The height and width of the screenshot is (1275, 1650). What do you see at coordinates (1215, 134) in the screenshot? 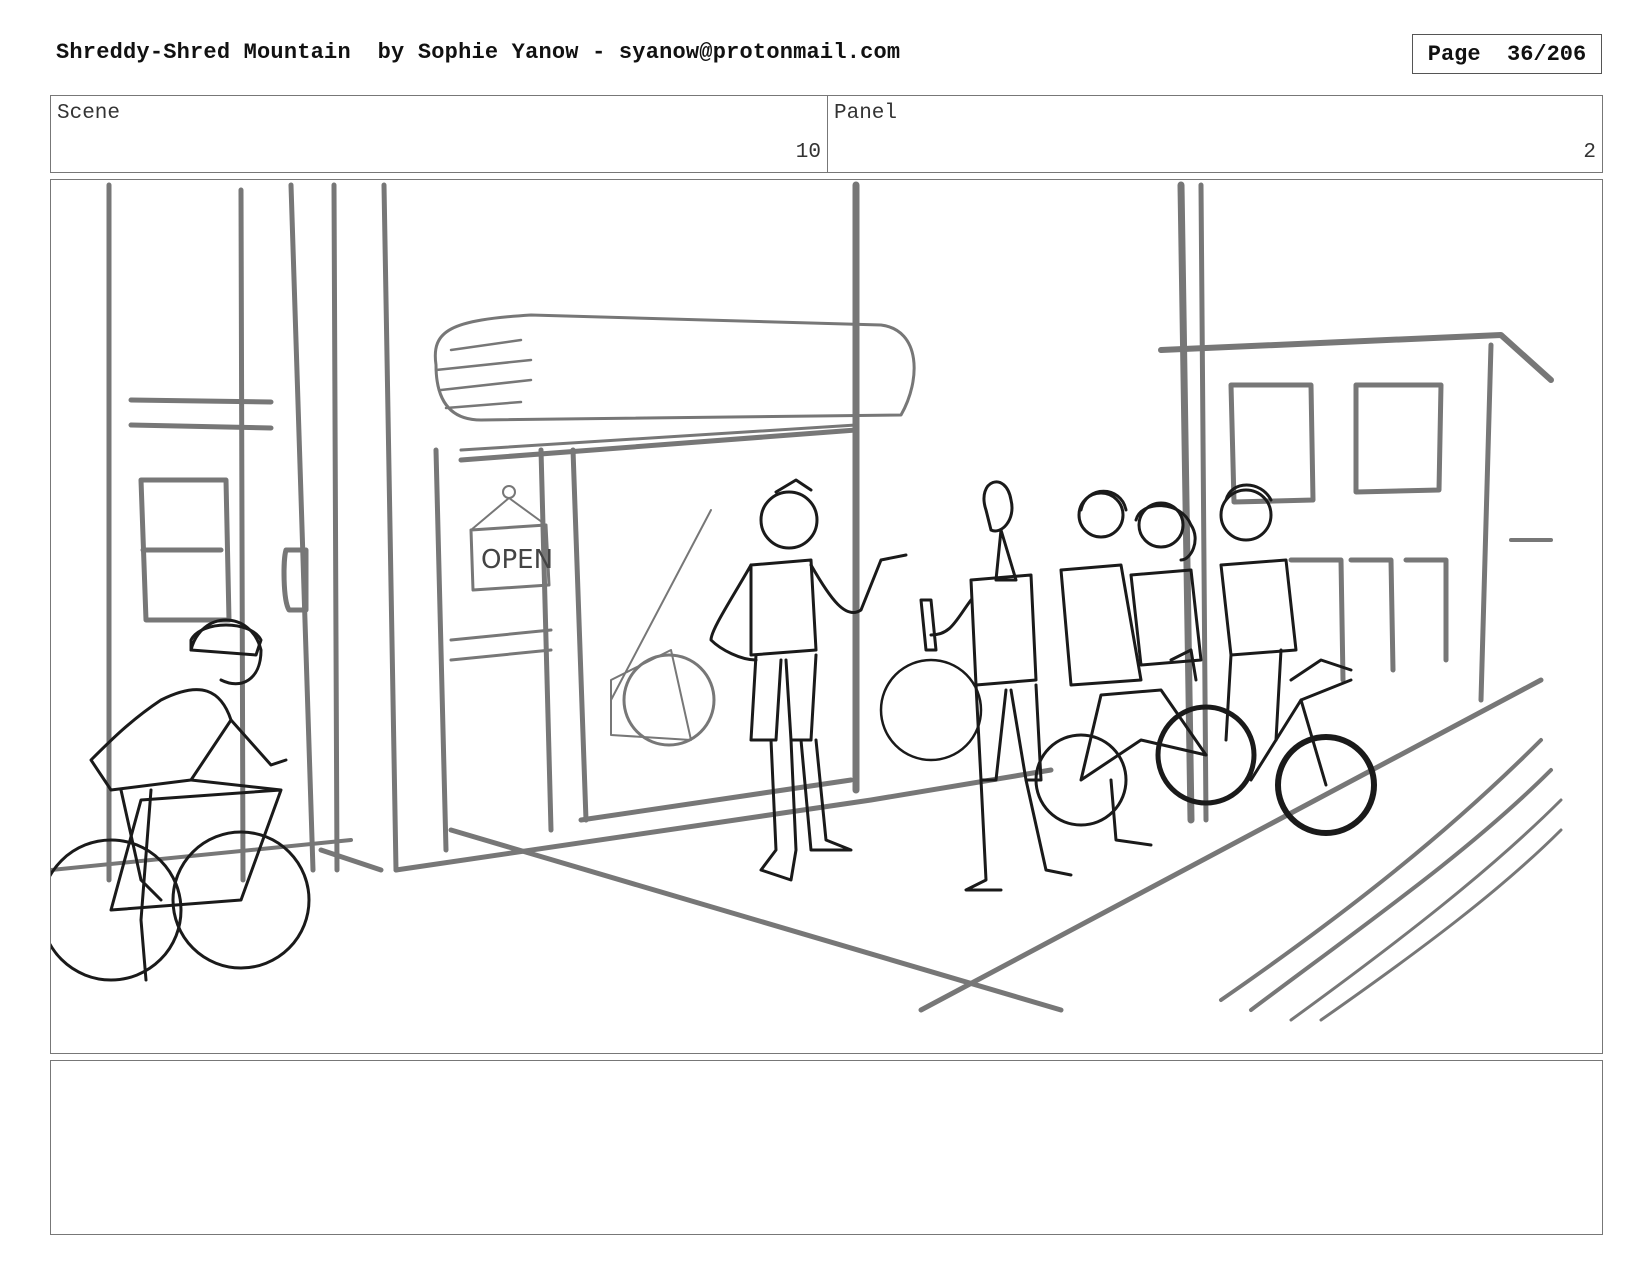
I see `panel-cell: Panel 2` at bounding box center [1215, 134].